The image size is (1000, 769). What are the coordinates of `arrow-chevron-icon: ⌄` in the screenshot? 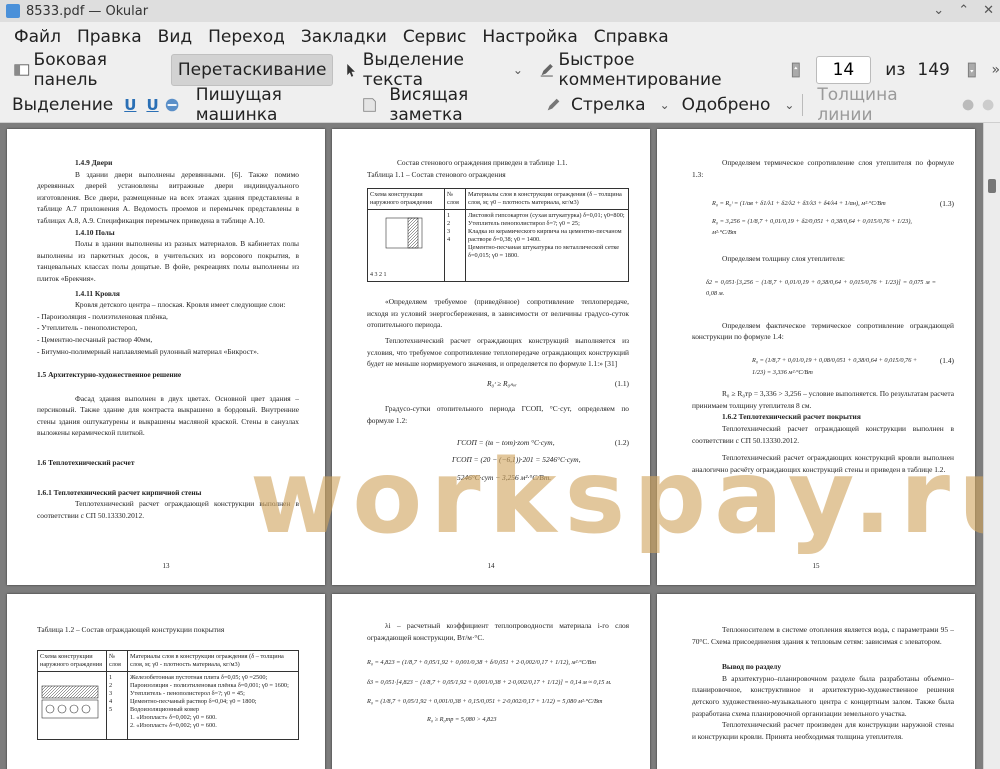 It's located at (665, 105).